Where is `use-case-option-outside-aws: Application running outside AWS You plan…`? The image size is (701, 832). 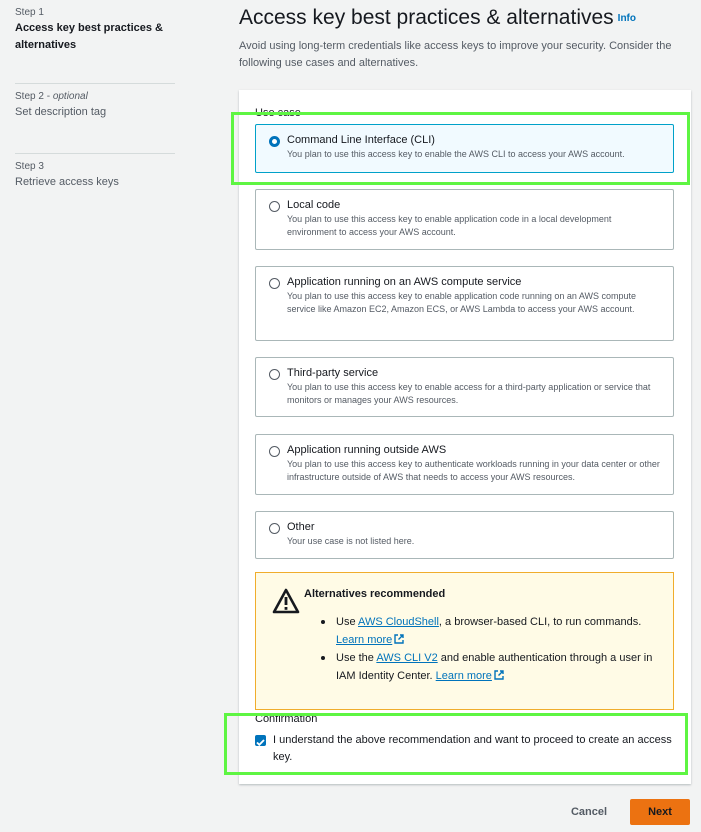 use-case-option-outside-aws: Application running outside AWS You plan… is located at coordinates (464, 464).